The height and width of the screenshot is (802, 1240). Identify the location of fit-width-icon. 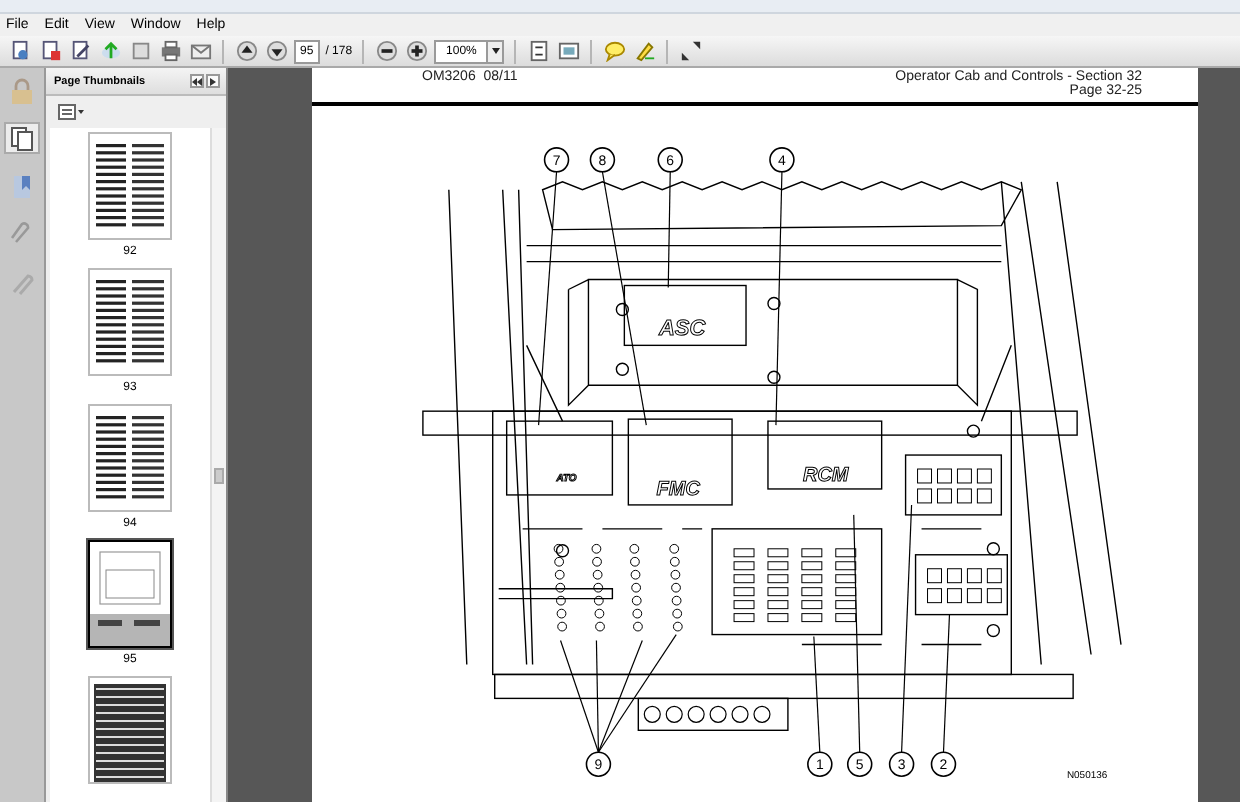
(568, 51).